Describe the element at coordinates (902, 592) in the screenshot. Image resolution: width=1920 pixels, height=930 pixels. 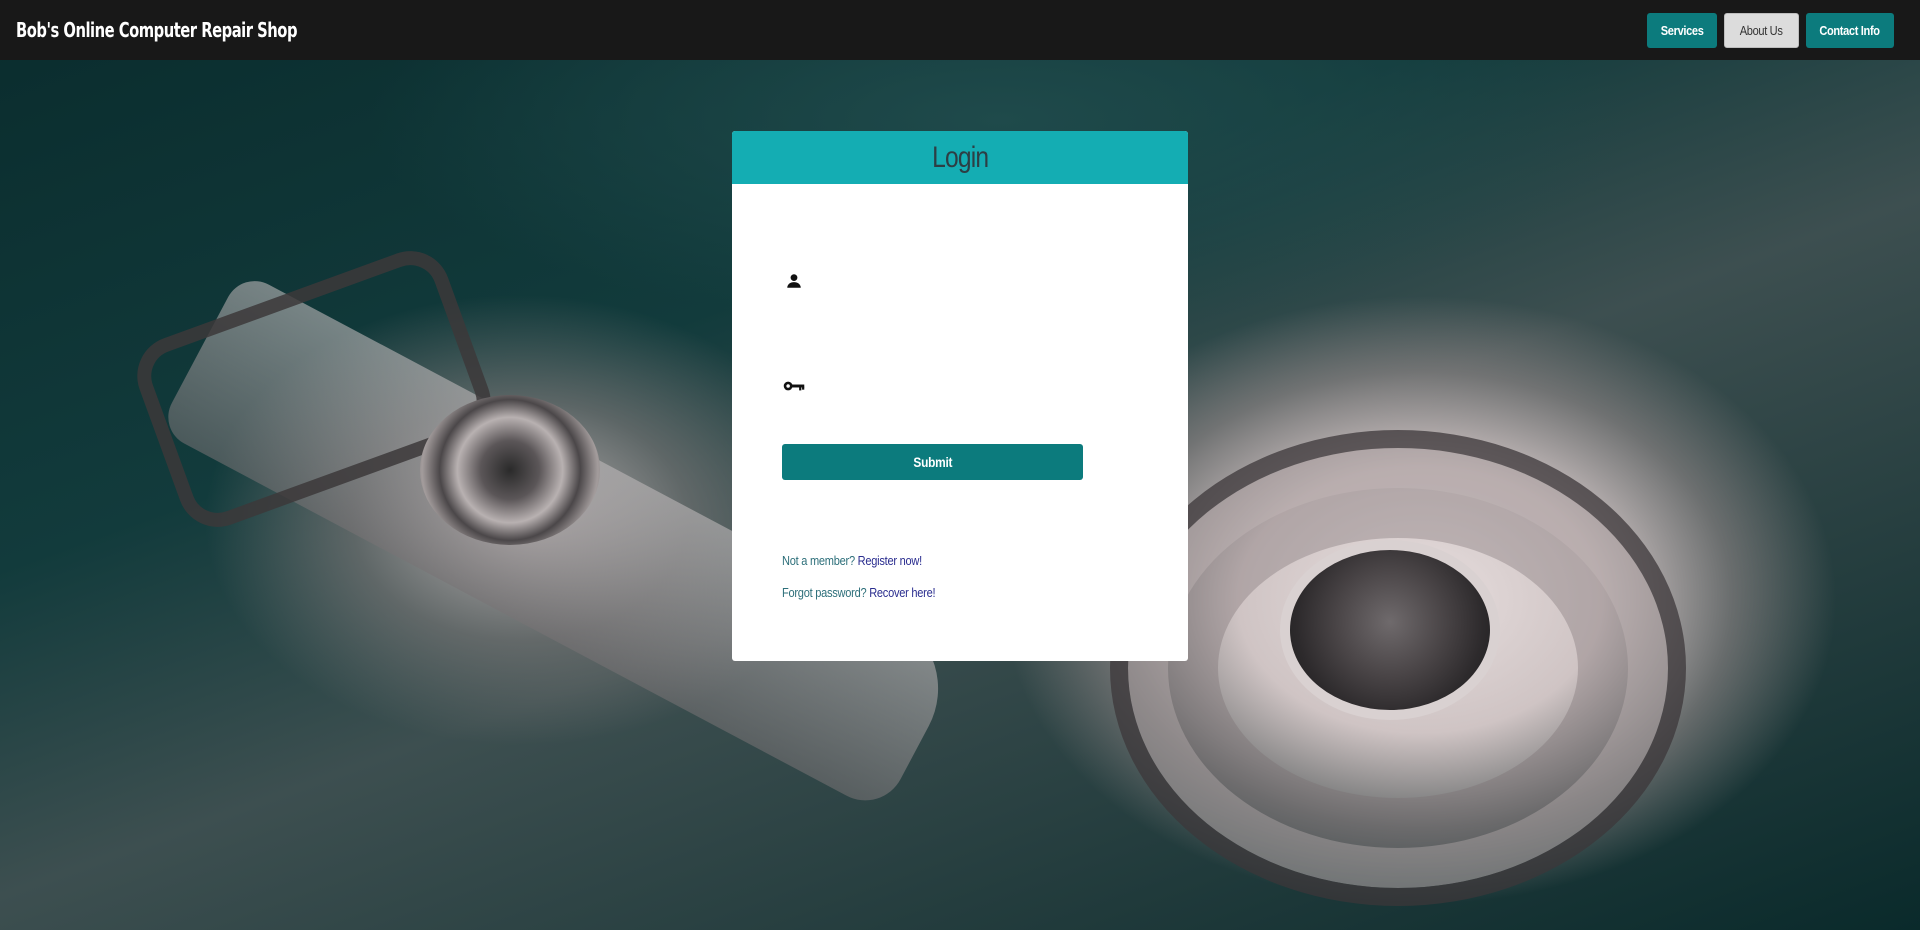
I see `recover-link: Recover here!` at that location.